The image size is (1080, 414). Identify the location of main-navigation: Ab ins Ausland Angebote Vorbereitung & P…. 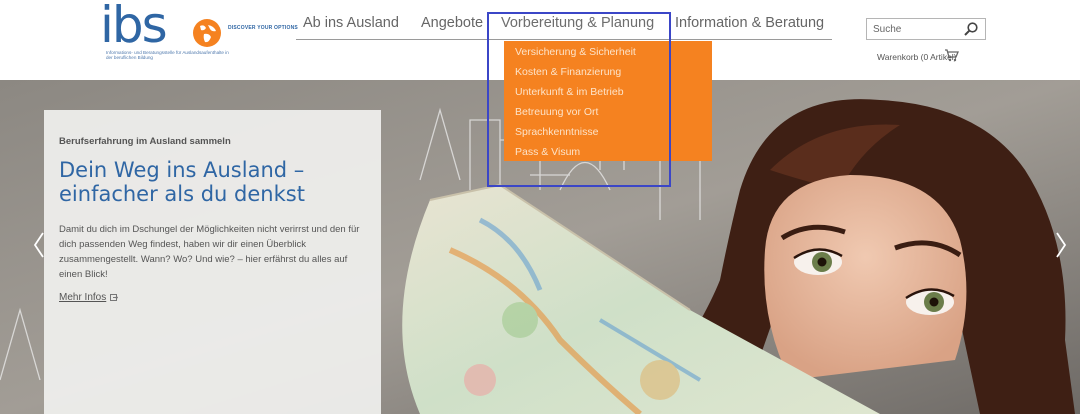
(564, 27).